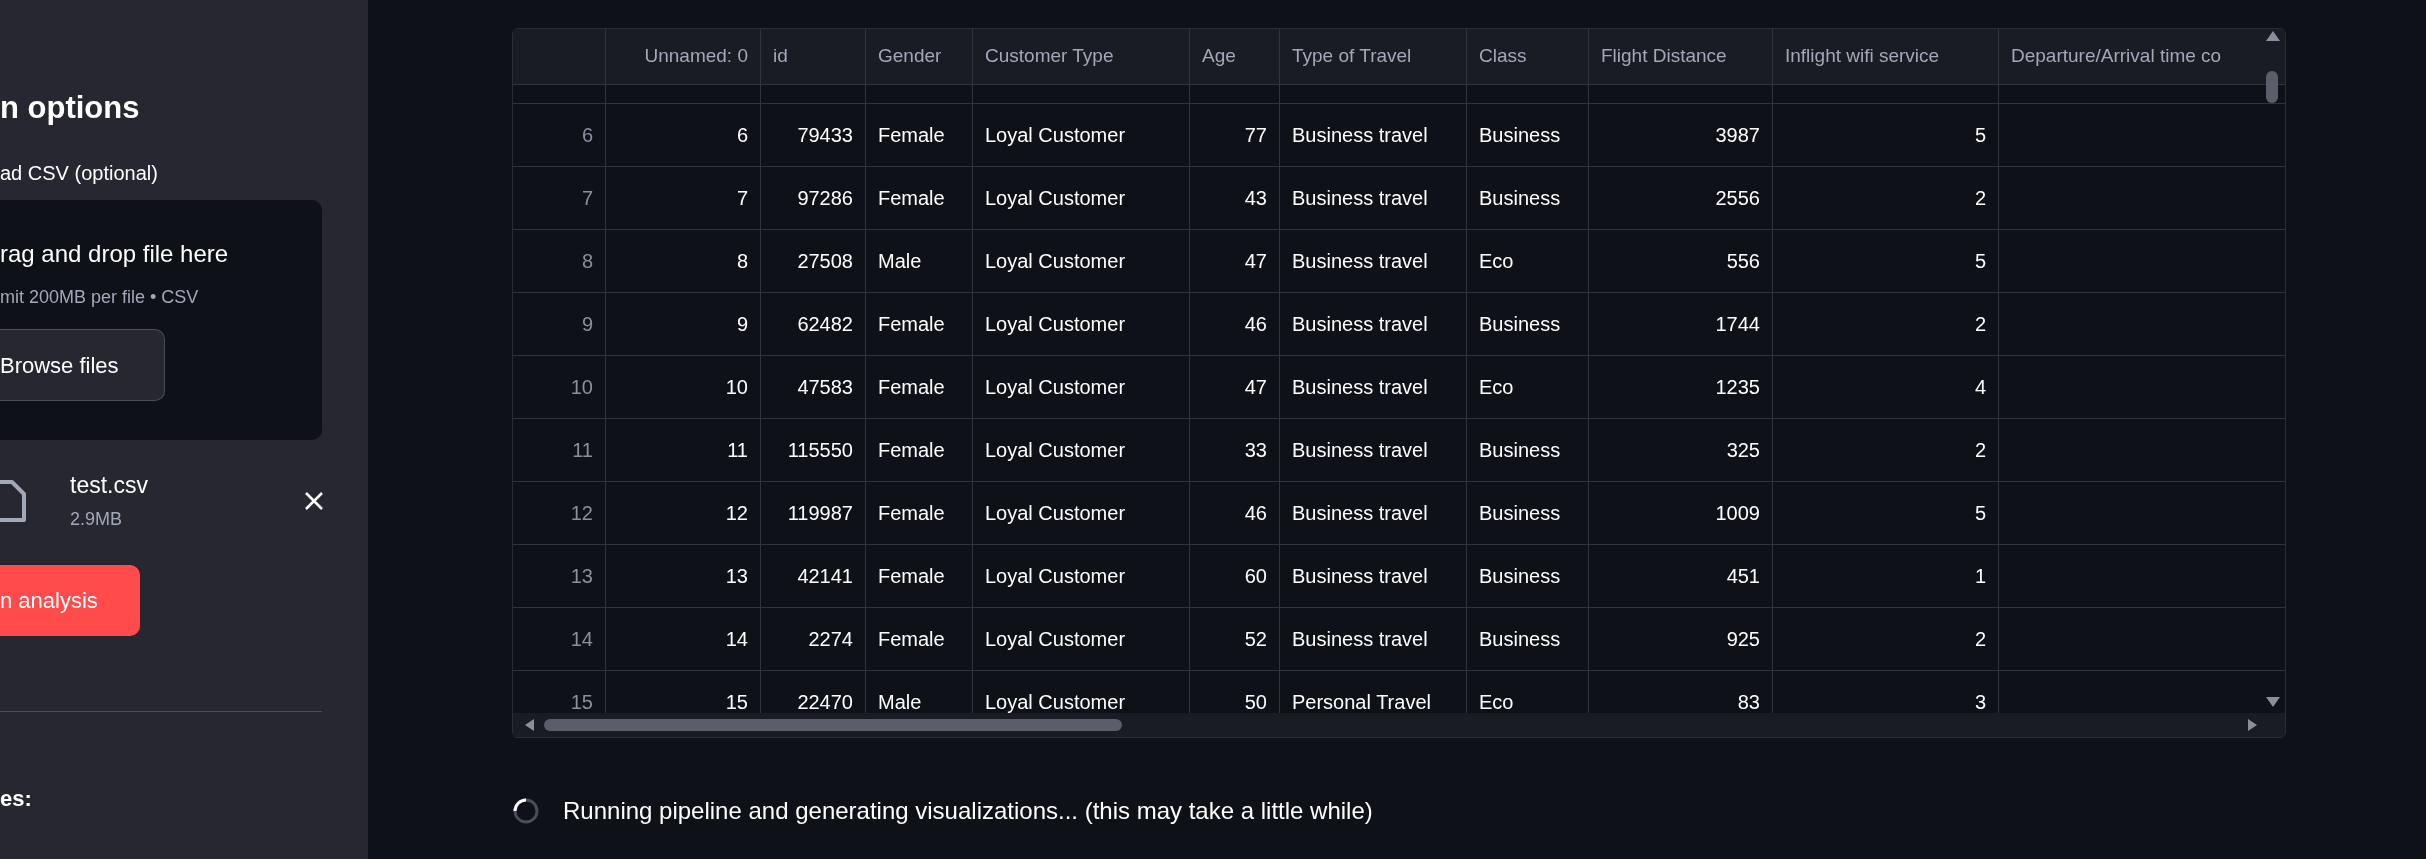  Describe the element at coordinates (1743, 261) in the screenshot. I see `table-cell-text: 556` at that location.